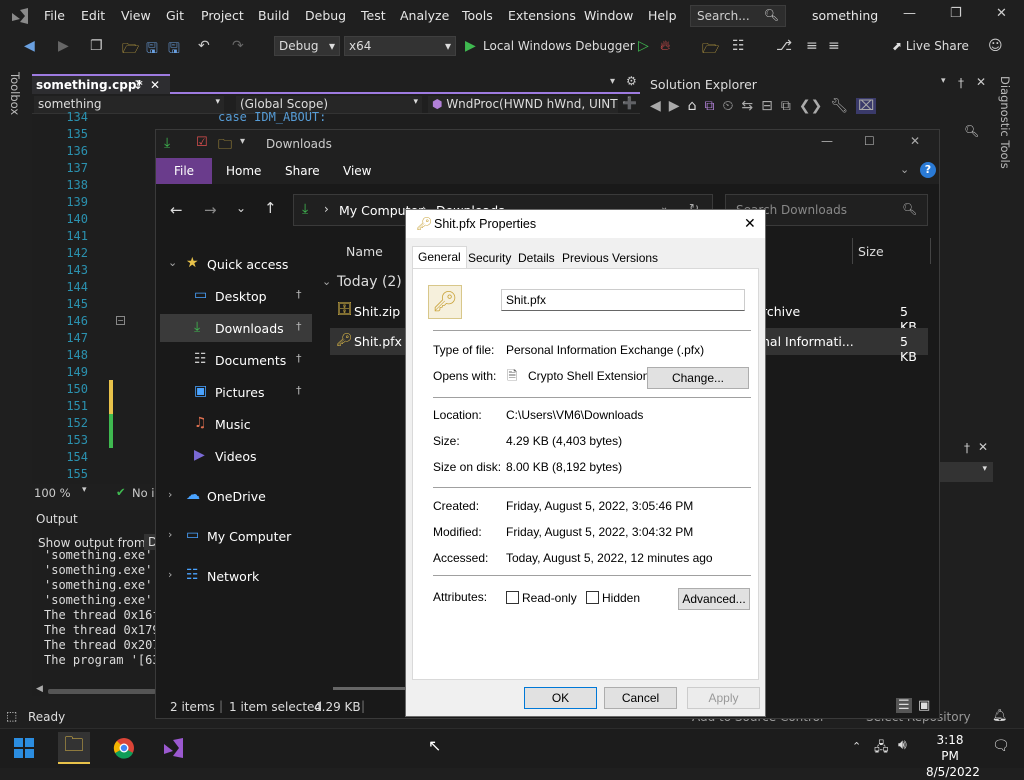 This screenshot has height=780, width=1024. I want to click on menu-analyze: Analyze, so click(424, 15).